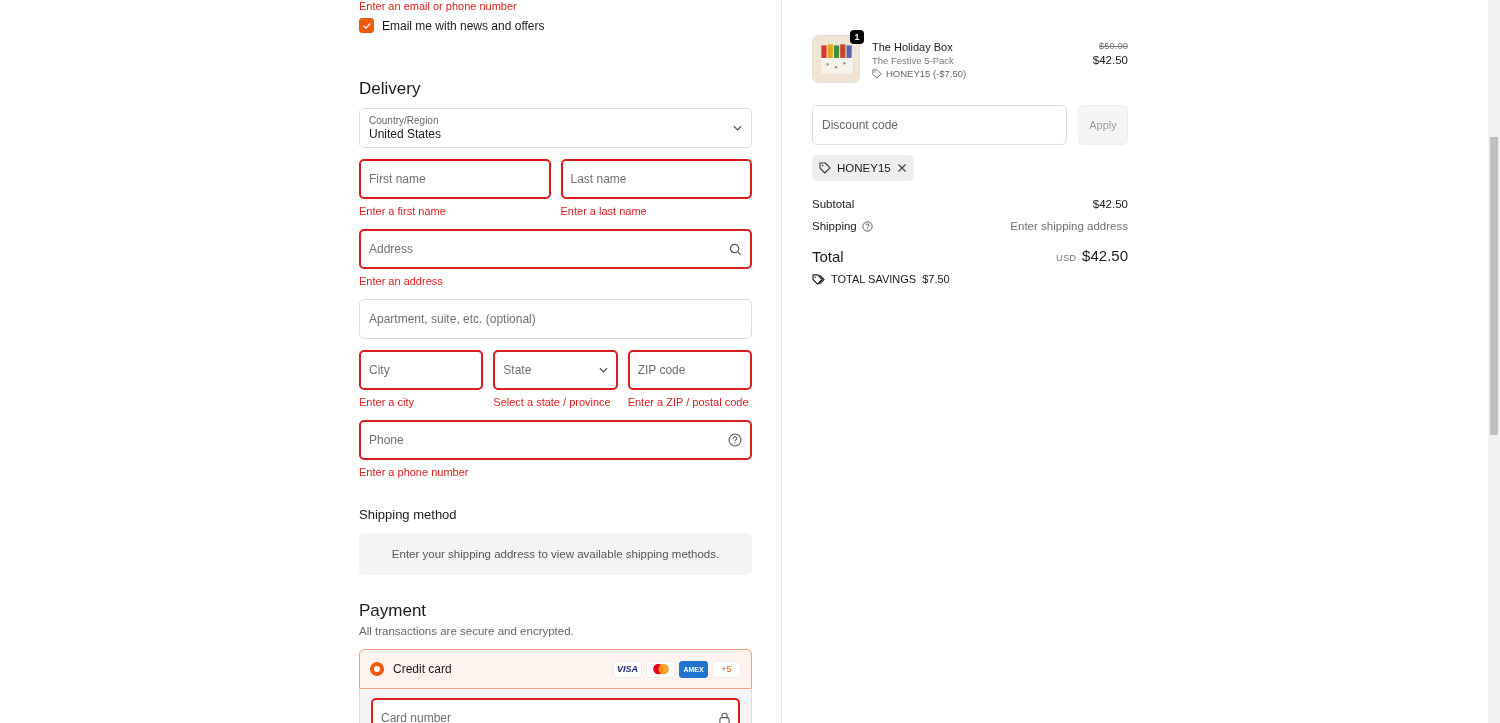  Describe the element at coordinates (555, 128) in the screenshot. I see `select-field: Country/Region United States` at that location.